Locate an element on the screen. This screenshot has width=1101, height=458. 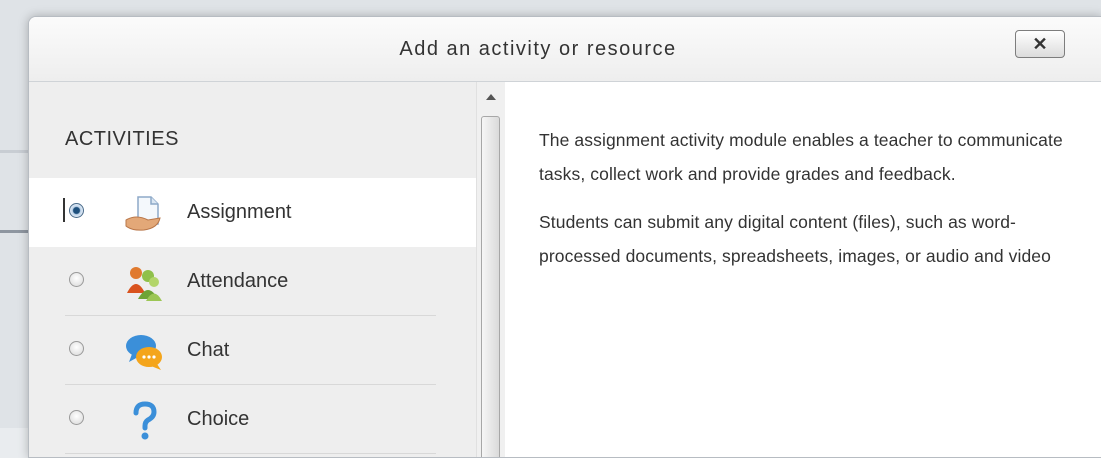
close-icon: ✕ is located at coordinates (1040, 44).